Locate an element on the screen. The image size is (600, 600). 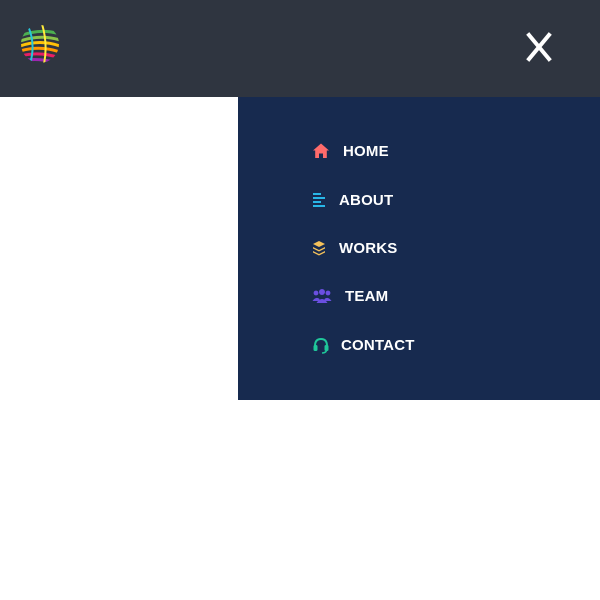
align-left-icon is located at coordinates (321, 200).